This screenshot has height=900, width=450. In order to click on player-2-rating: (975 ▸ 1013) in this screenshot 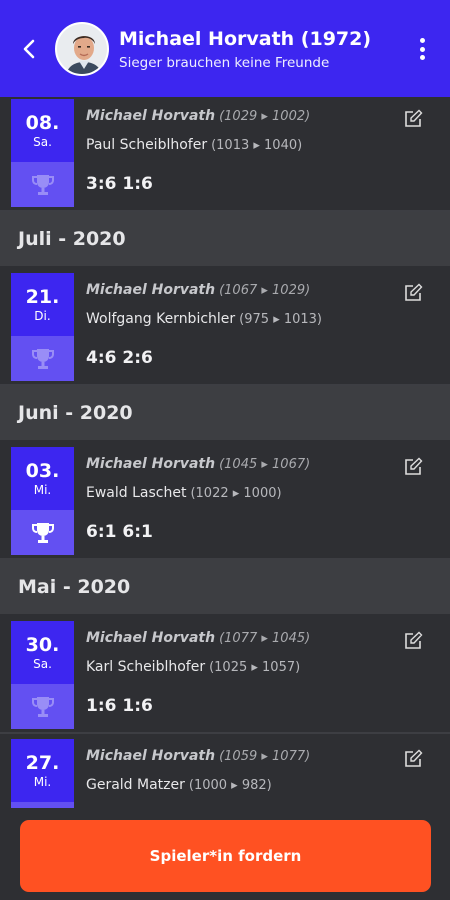, I will do `click(281, 319)`.